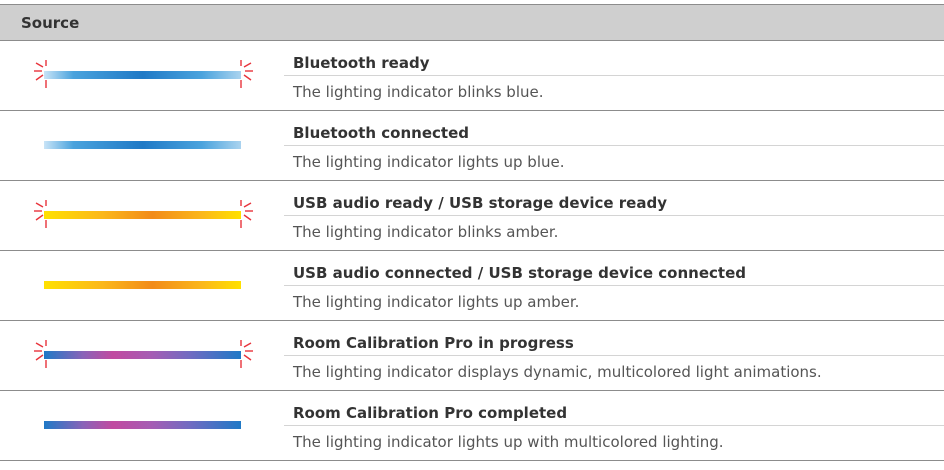 The width and height of the screenshot is (944, 470). I want to click on row-title: Room Calibration Pro in progress, so click(433, 343).